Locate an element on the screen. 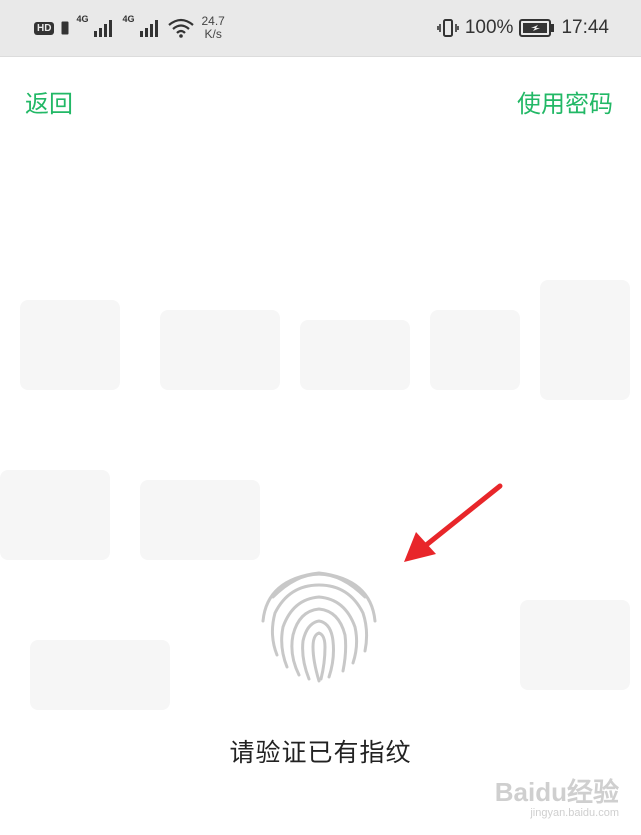 The width and height of the screenshot is (641, 835). network-type-2: 4G is located at coordinates (128, 19).